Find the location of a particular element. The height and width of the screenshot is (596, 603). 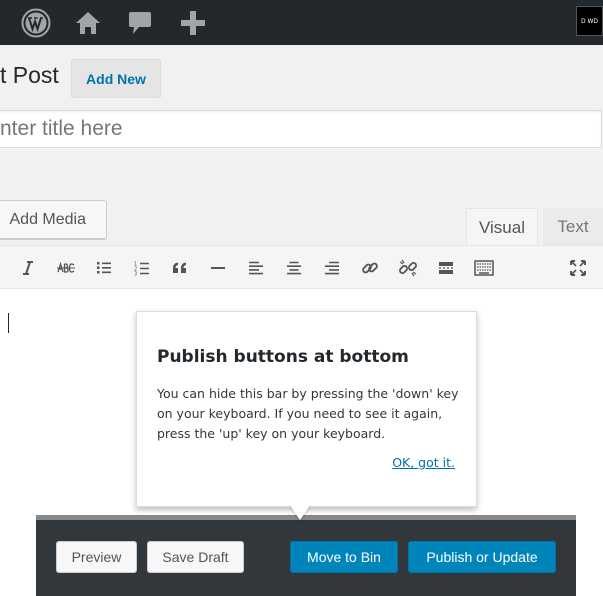

add-media-button: Add Media is located at coordinates (53, 219).